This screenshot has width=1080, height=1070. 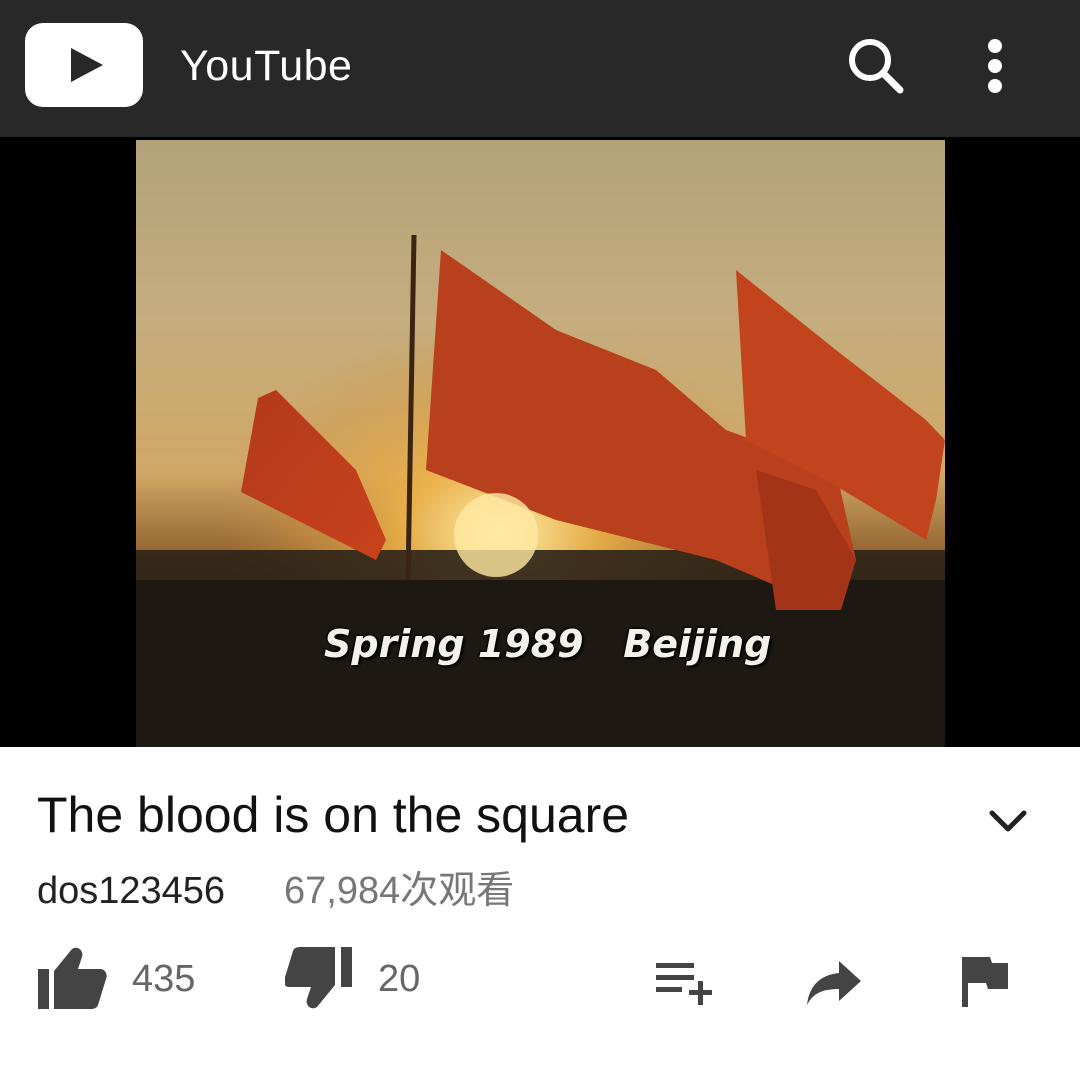 I want to click on app-bar: YouTube, so click(x=540, y=68).